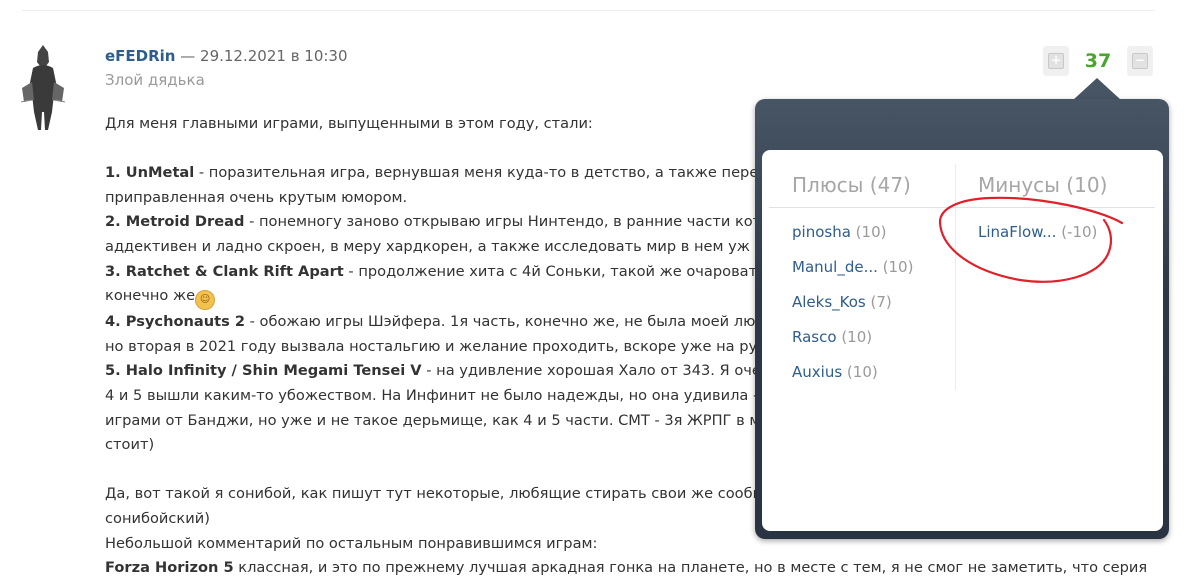 The height and width of the screenshot is (581, 1185). I want to click on voter-item: Manul_de... (10), so click(858, 267).